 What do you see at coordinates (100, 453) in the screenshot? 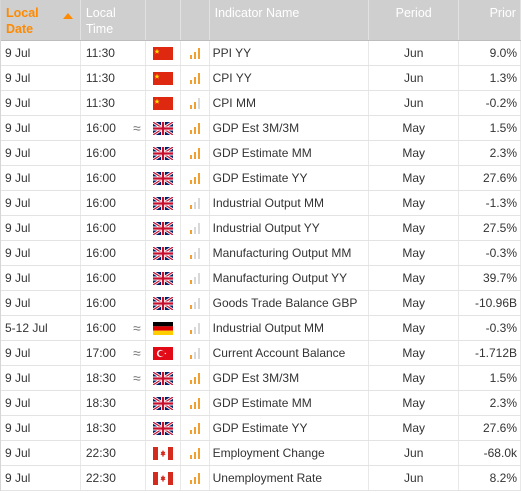
I see `time-text: 22:30` at bounding box center [100, 453].